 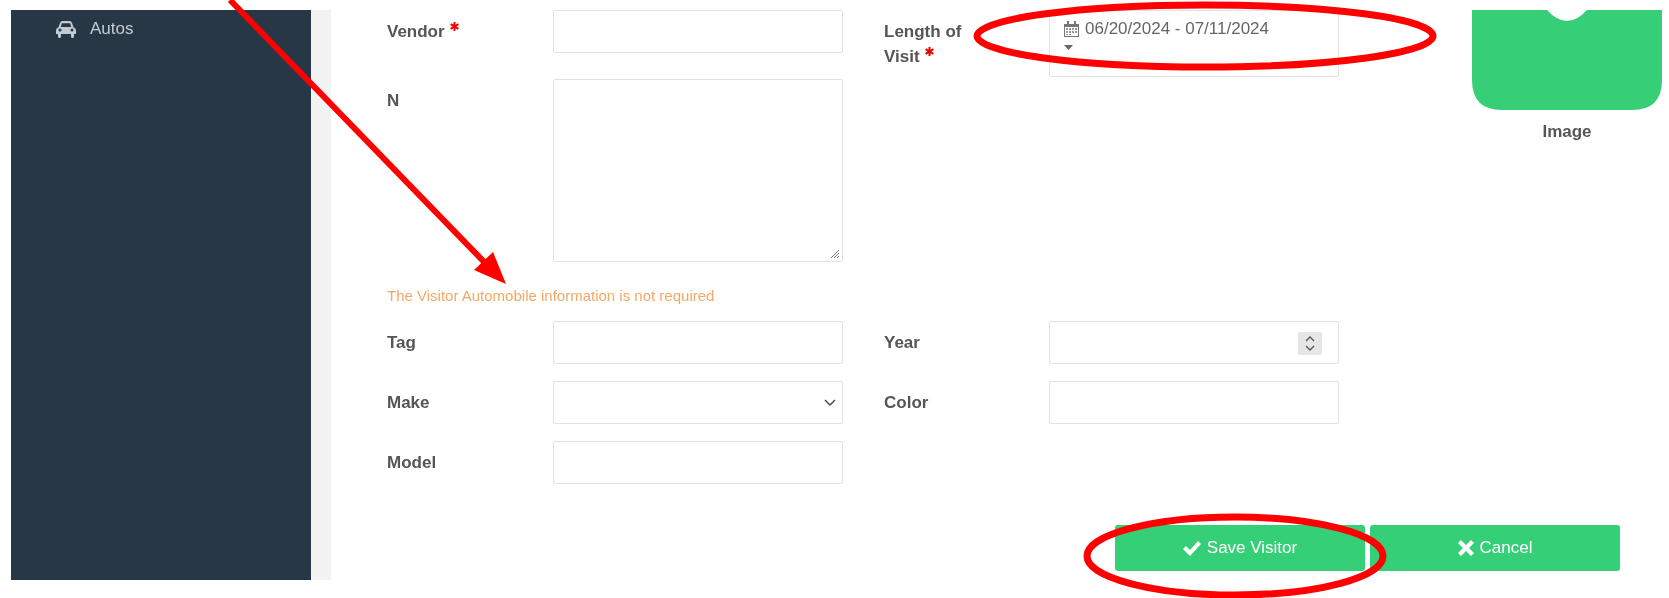 I want to click on field-label: Year, so click(x=902, y=343).